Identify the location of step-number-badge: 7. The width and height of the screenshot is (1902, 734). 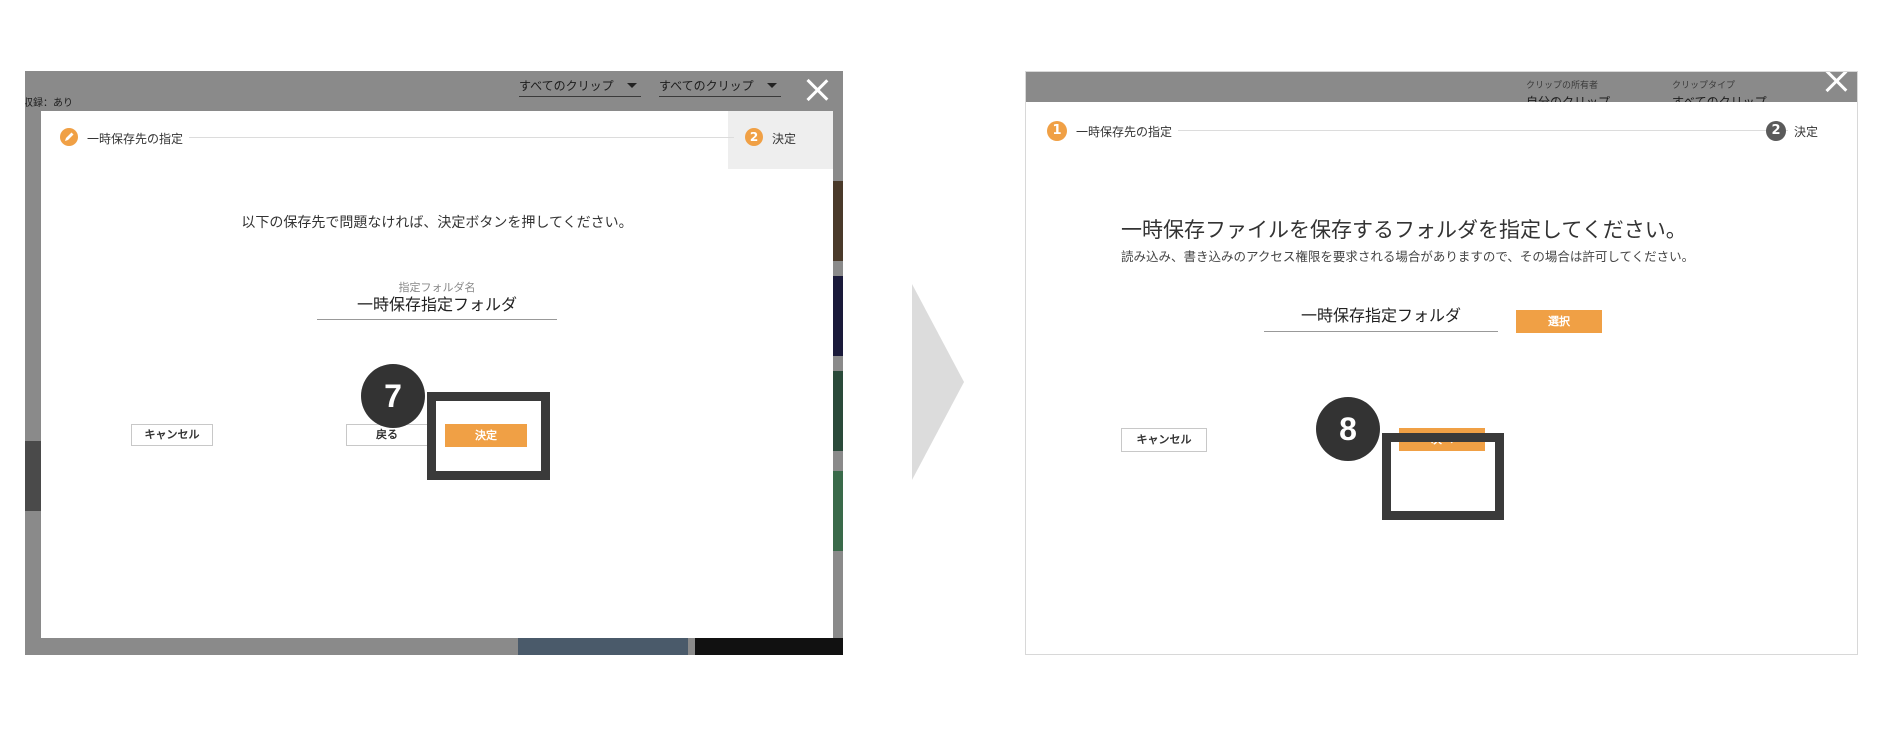
(393, 396).